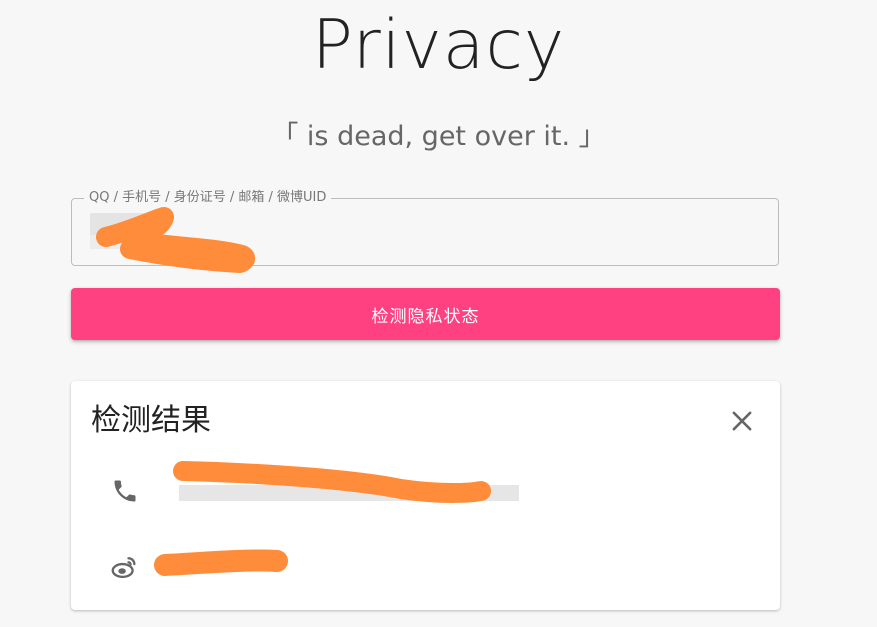 This screenshot has height=627, width=877. Describe the element at coordinates (742, 421) in the screenshot. I see `close-icon` at that location.